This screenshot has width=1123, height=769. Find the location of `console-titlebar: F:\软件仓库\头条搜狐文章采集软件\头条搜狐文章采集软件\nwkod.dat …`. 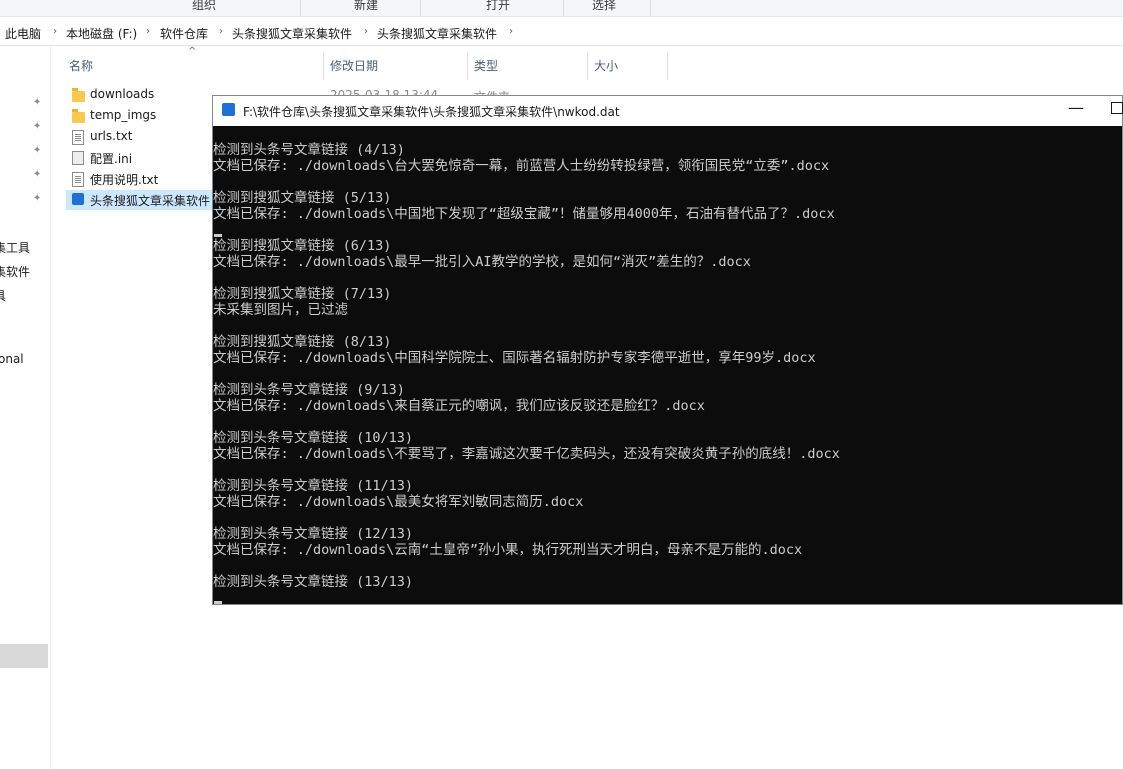

console-titlebar: F:\软件仓库\头条搜狐文章采集软件\头条搜狐文章采集软件\nwkod.dat … is located at coordinates (668, 111).